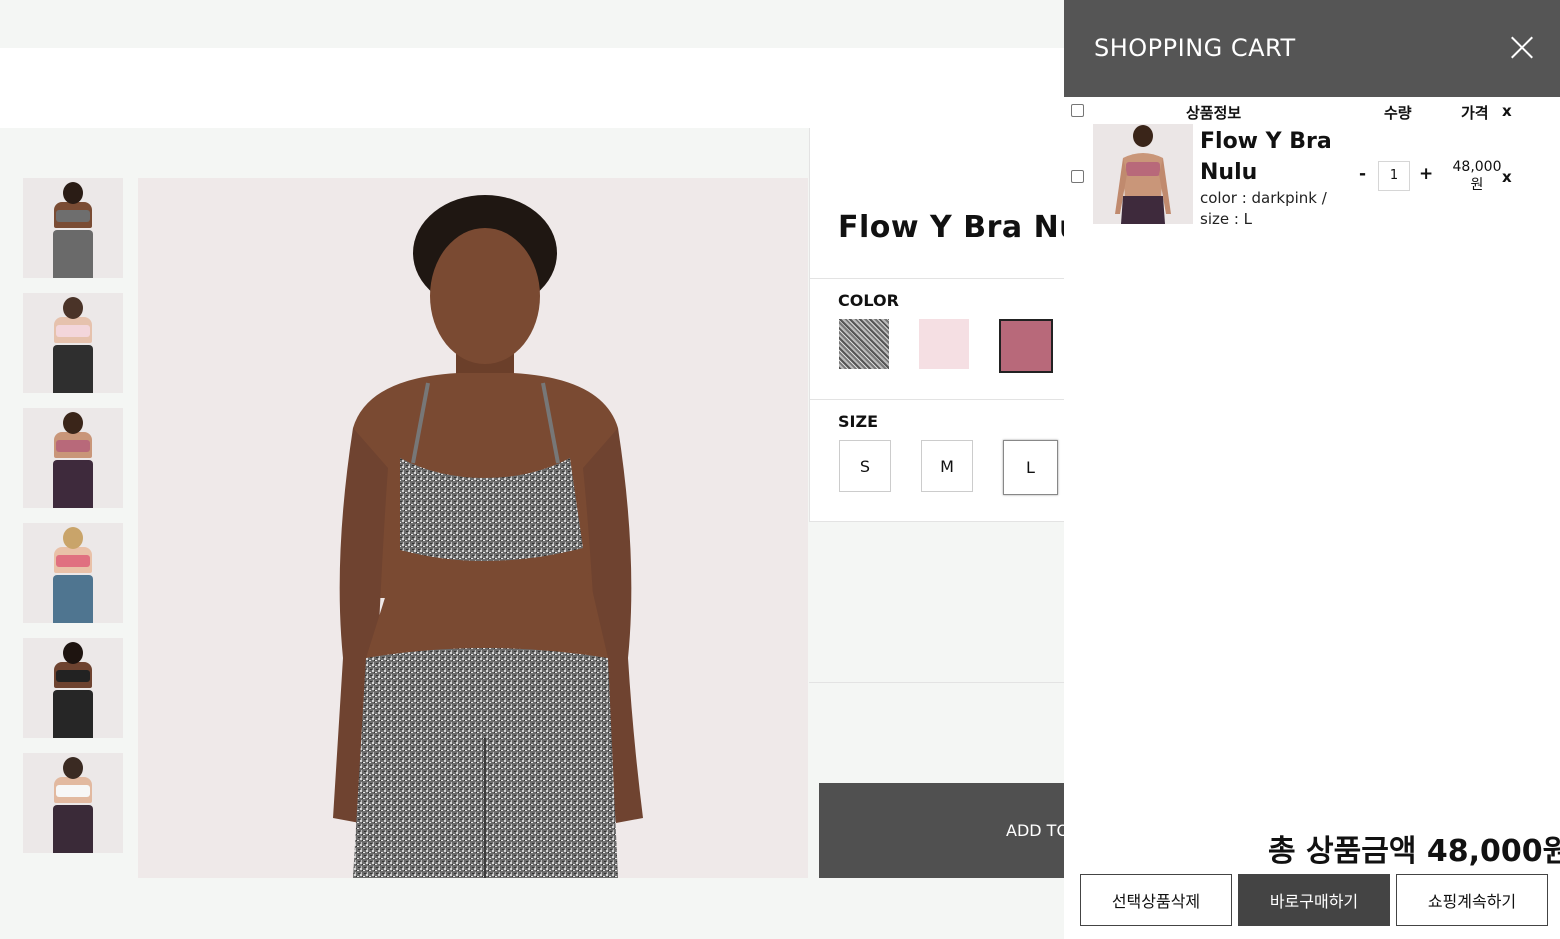  What do you see at coordinates (1026, 346) in the screenshot?
I see `color-swatch-darkpink` at bounding box center [1026, 346].